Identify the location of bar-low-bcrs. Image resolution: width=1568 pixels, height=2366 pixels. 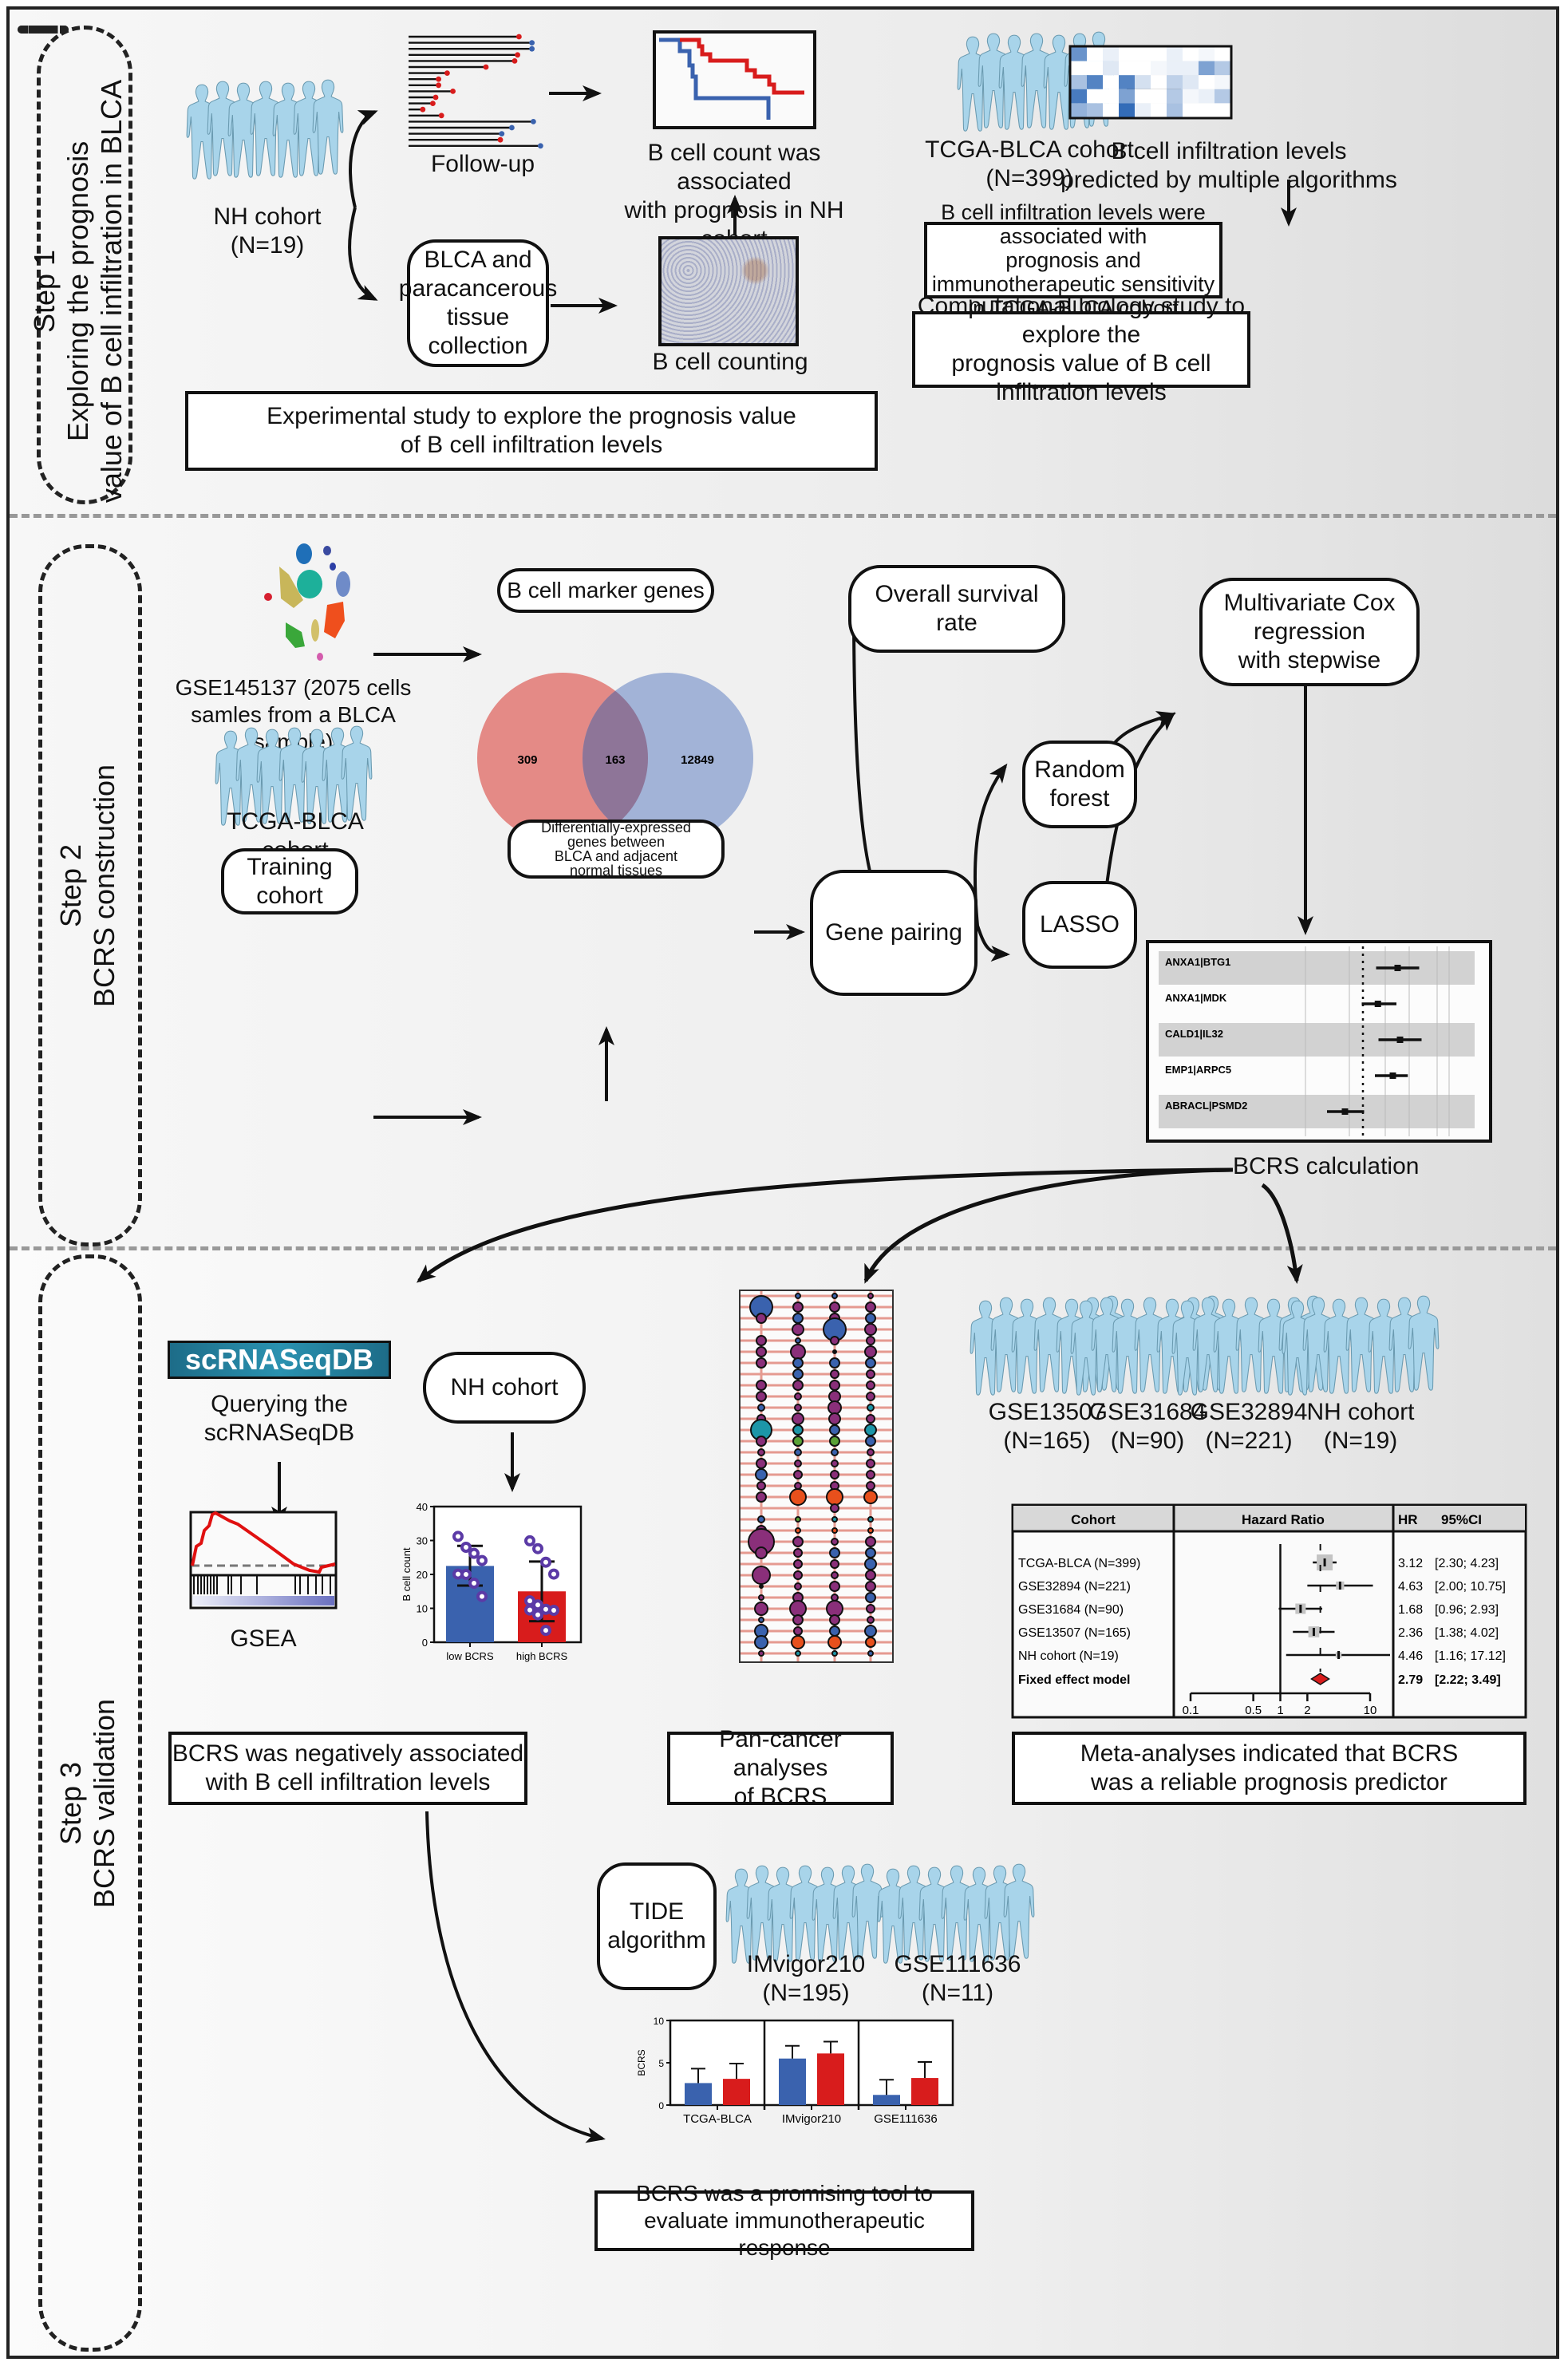
(886, 2100).